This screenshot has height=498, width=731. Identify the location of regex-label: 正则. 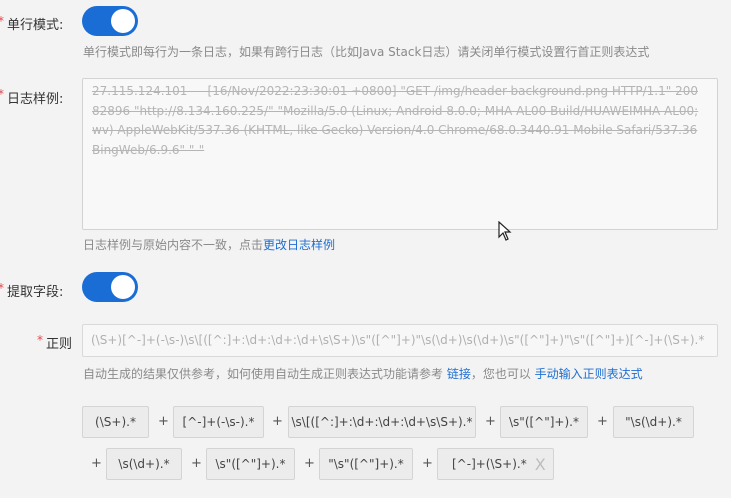
(59, 344).